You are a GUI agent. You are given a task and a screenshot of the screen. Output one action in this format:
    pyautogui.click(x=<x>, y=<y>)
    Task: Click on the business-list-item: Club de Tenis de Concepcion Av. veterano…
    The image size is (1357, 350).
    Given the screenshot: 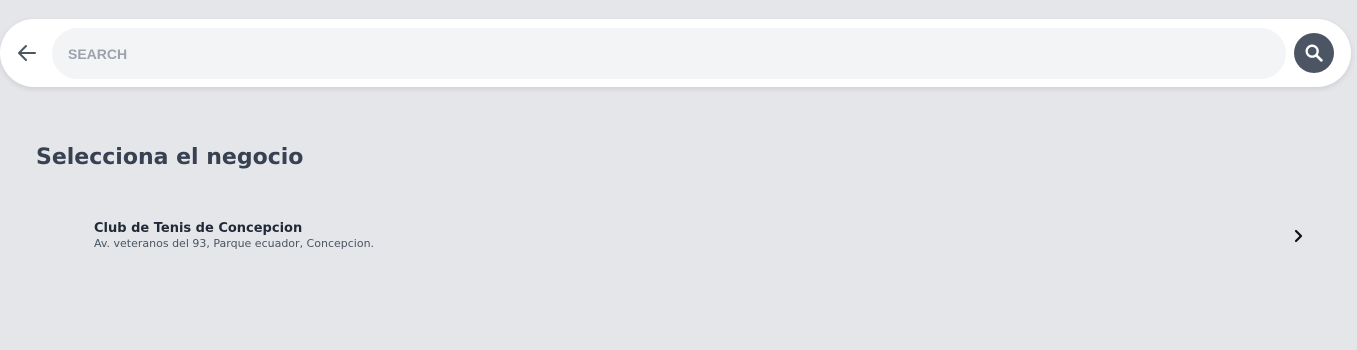 What is the action you would take?
    pyautogui.click(x=700, y=236)
    